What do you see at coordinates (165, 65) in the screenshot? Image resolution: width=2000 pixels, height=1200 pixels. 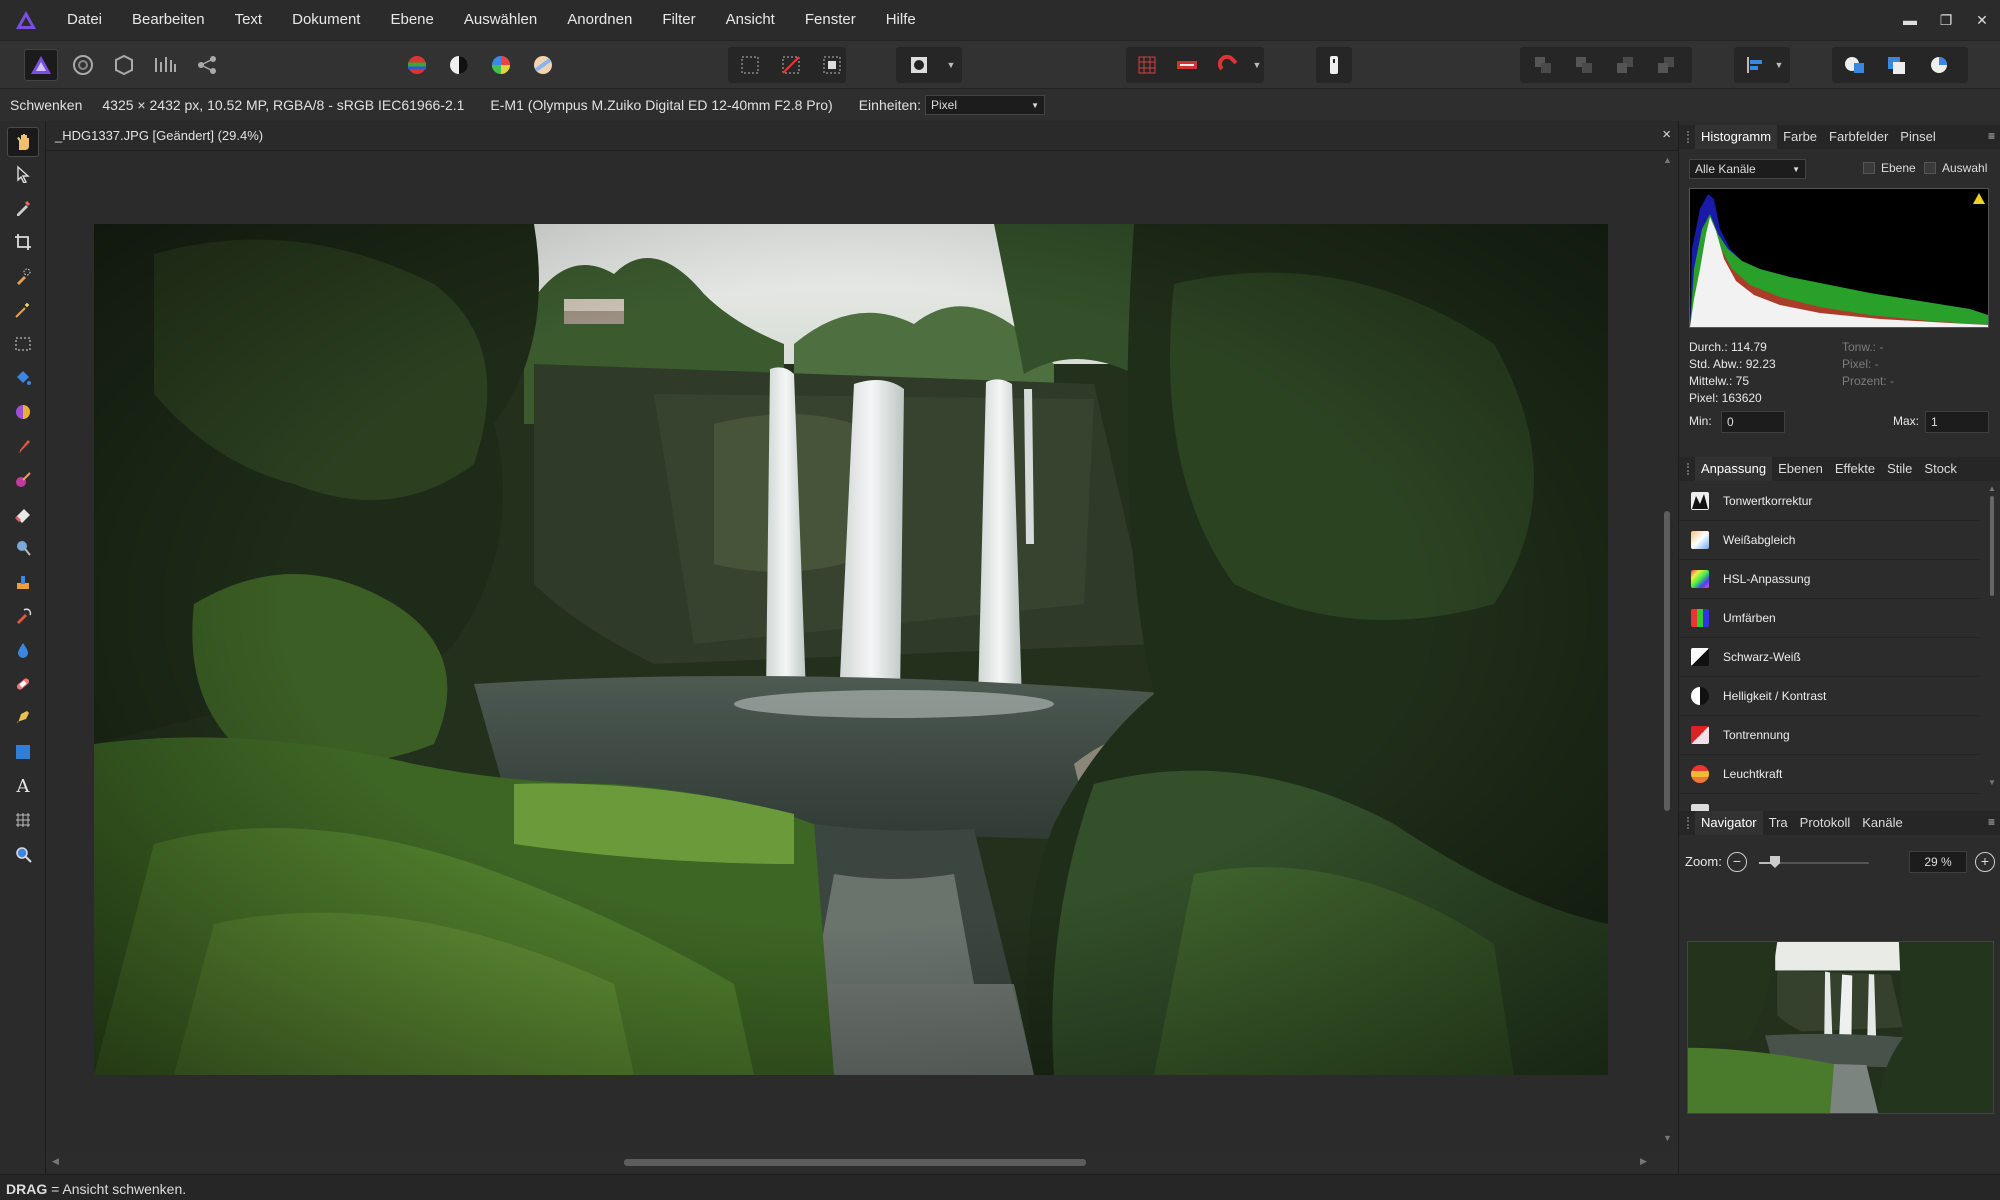 I see `tone-mapping-persona-icon` at bounding box center [165, 65].